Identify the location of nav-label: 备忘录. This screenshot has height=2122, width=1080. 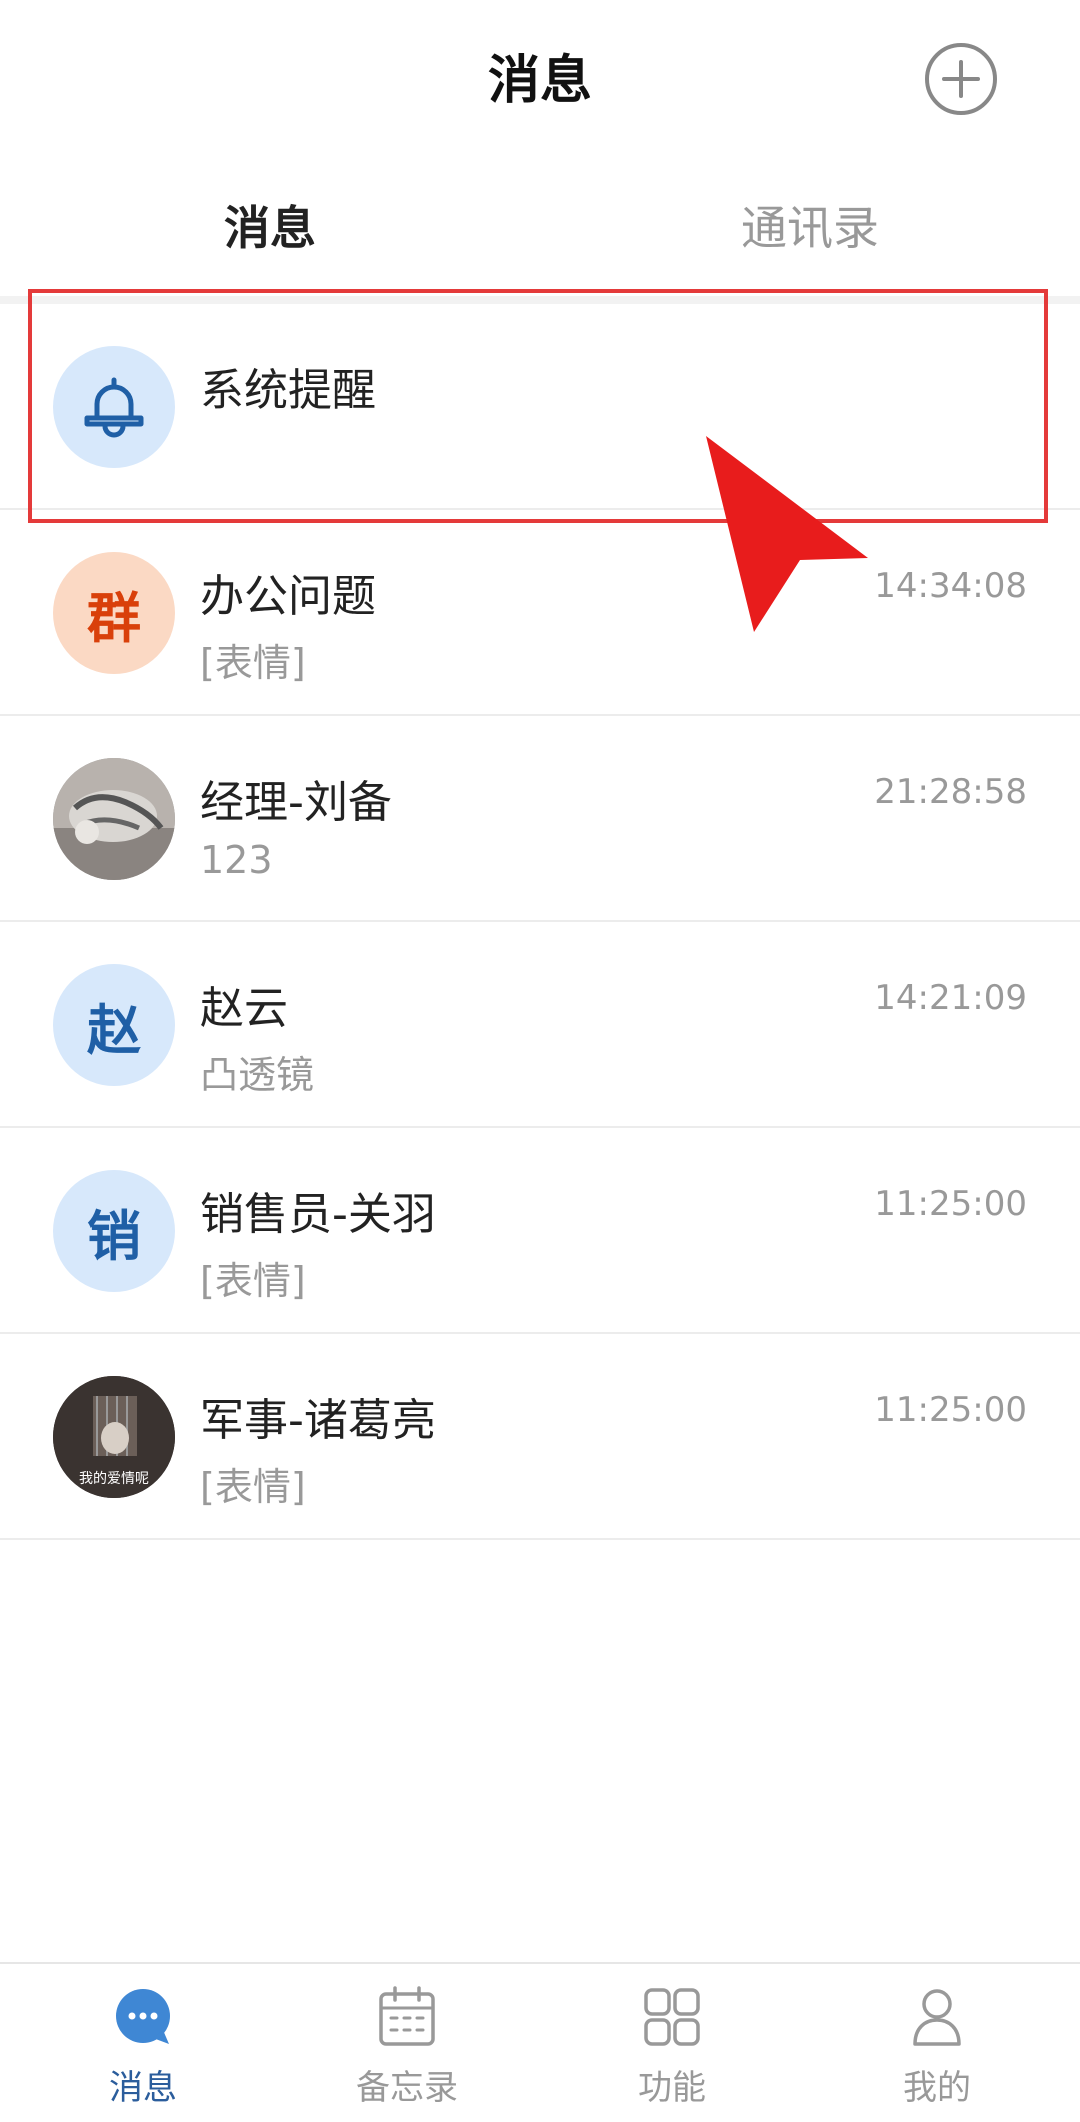
(407, 2088).